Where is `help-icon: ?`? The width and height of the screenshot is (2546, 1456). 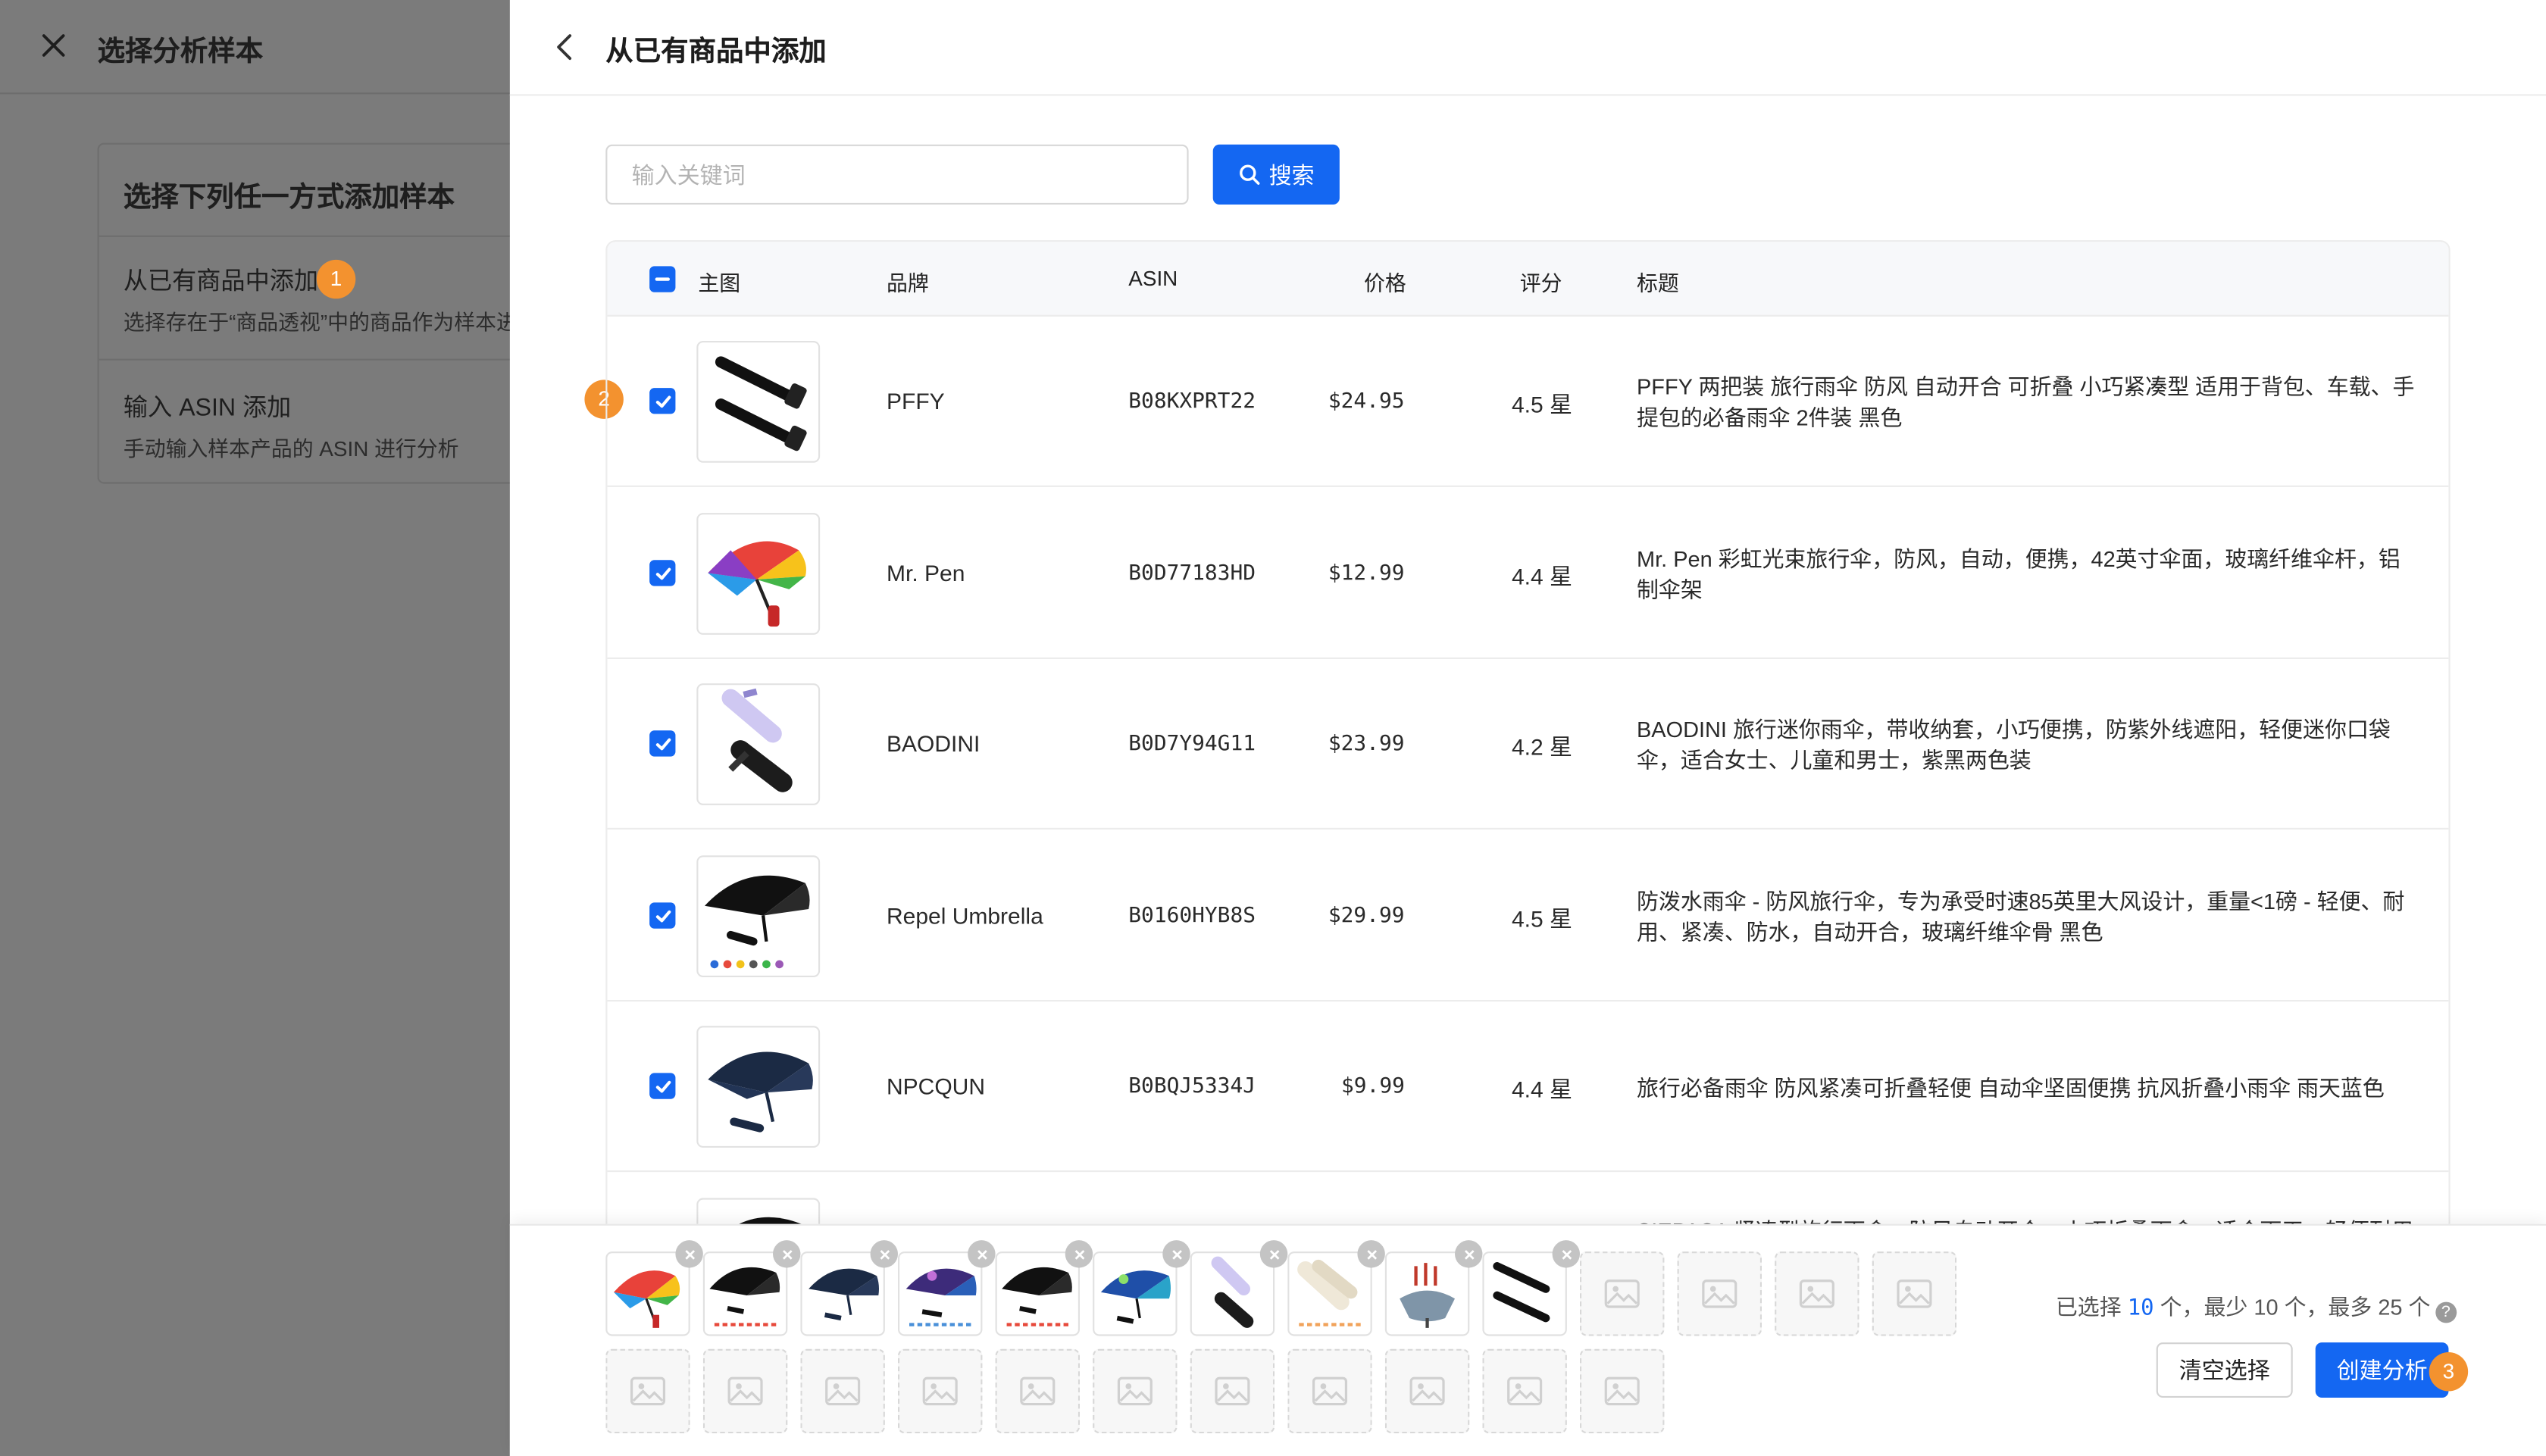
help-icon: ? is located at coordinates (2446, 1312).